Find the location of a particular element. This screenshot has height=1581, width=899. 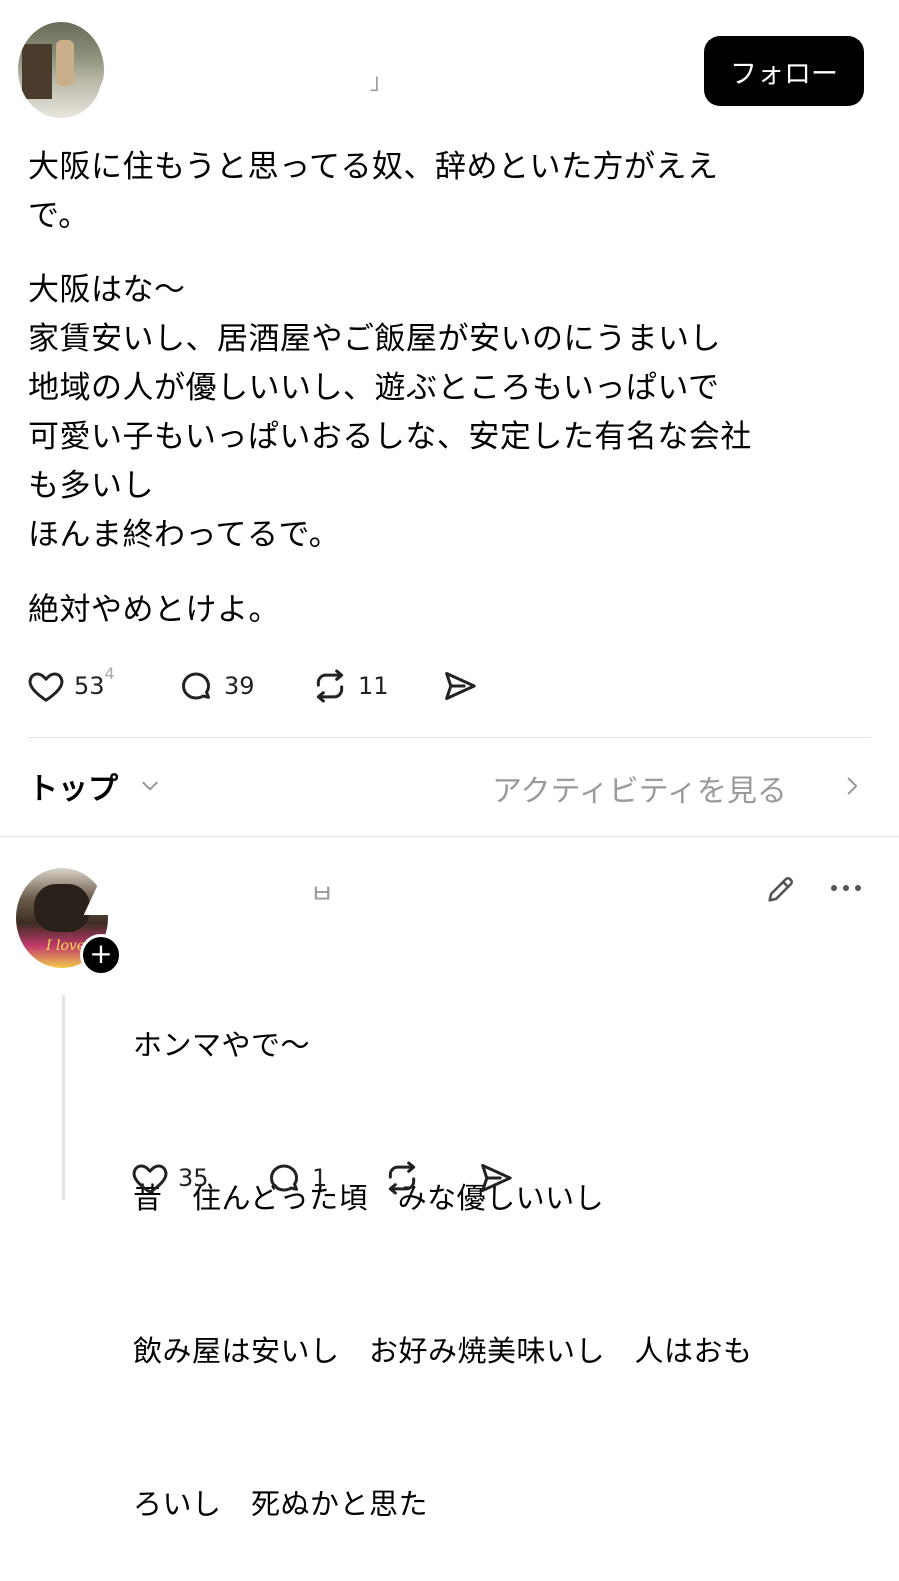

post-line: 大阪はな〜 is located at coordinates (107, 290).